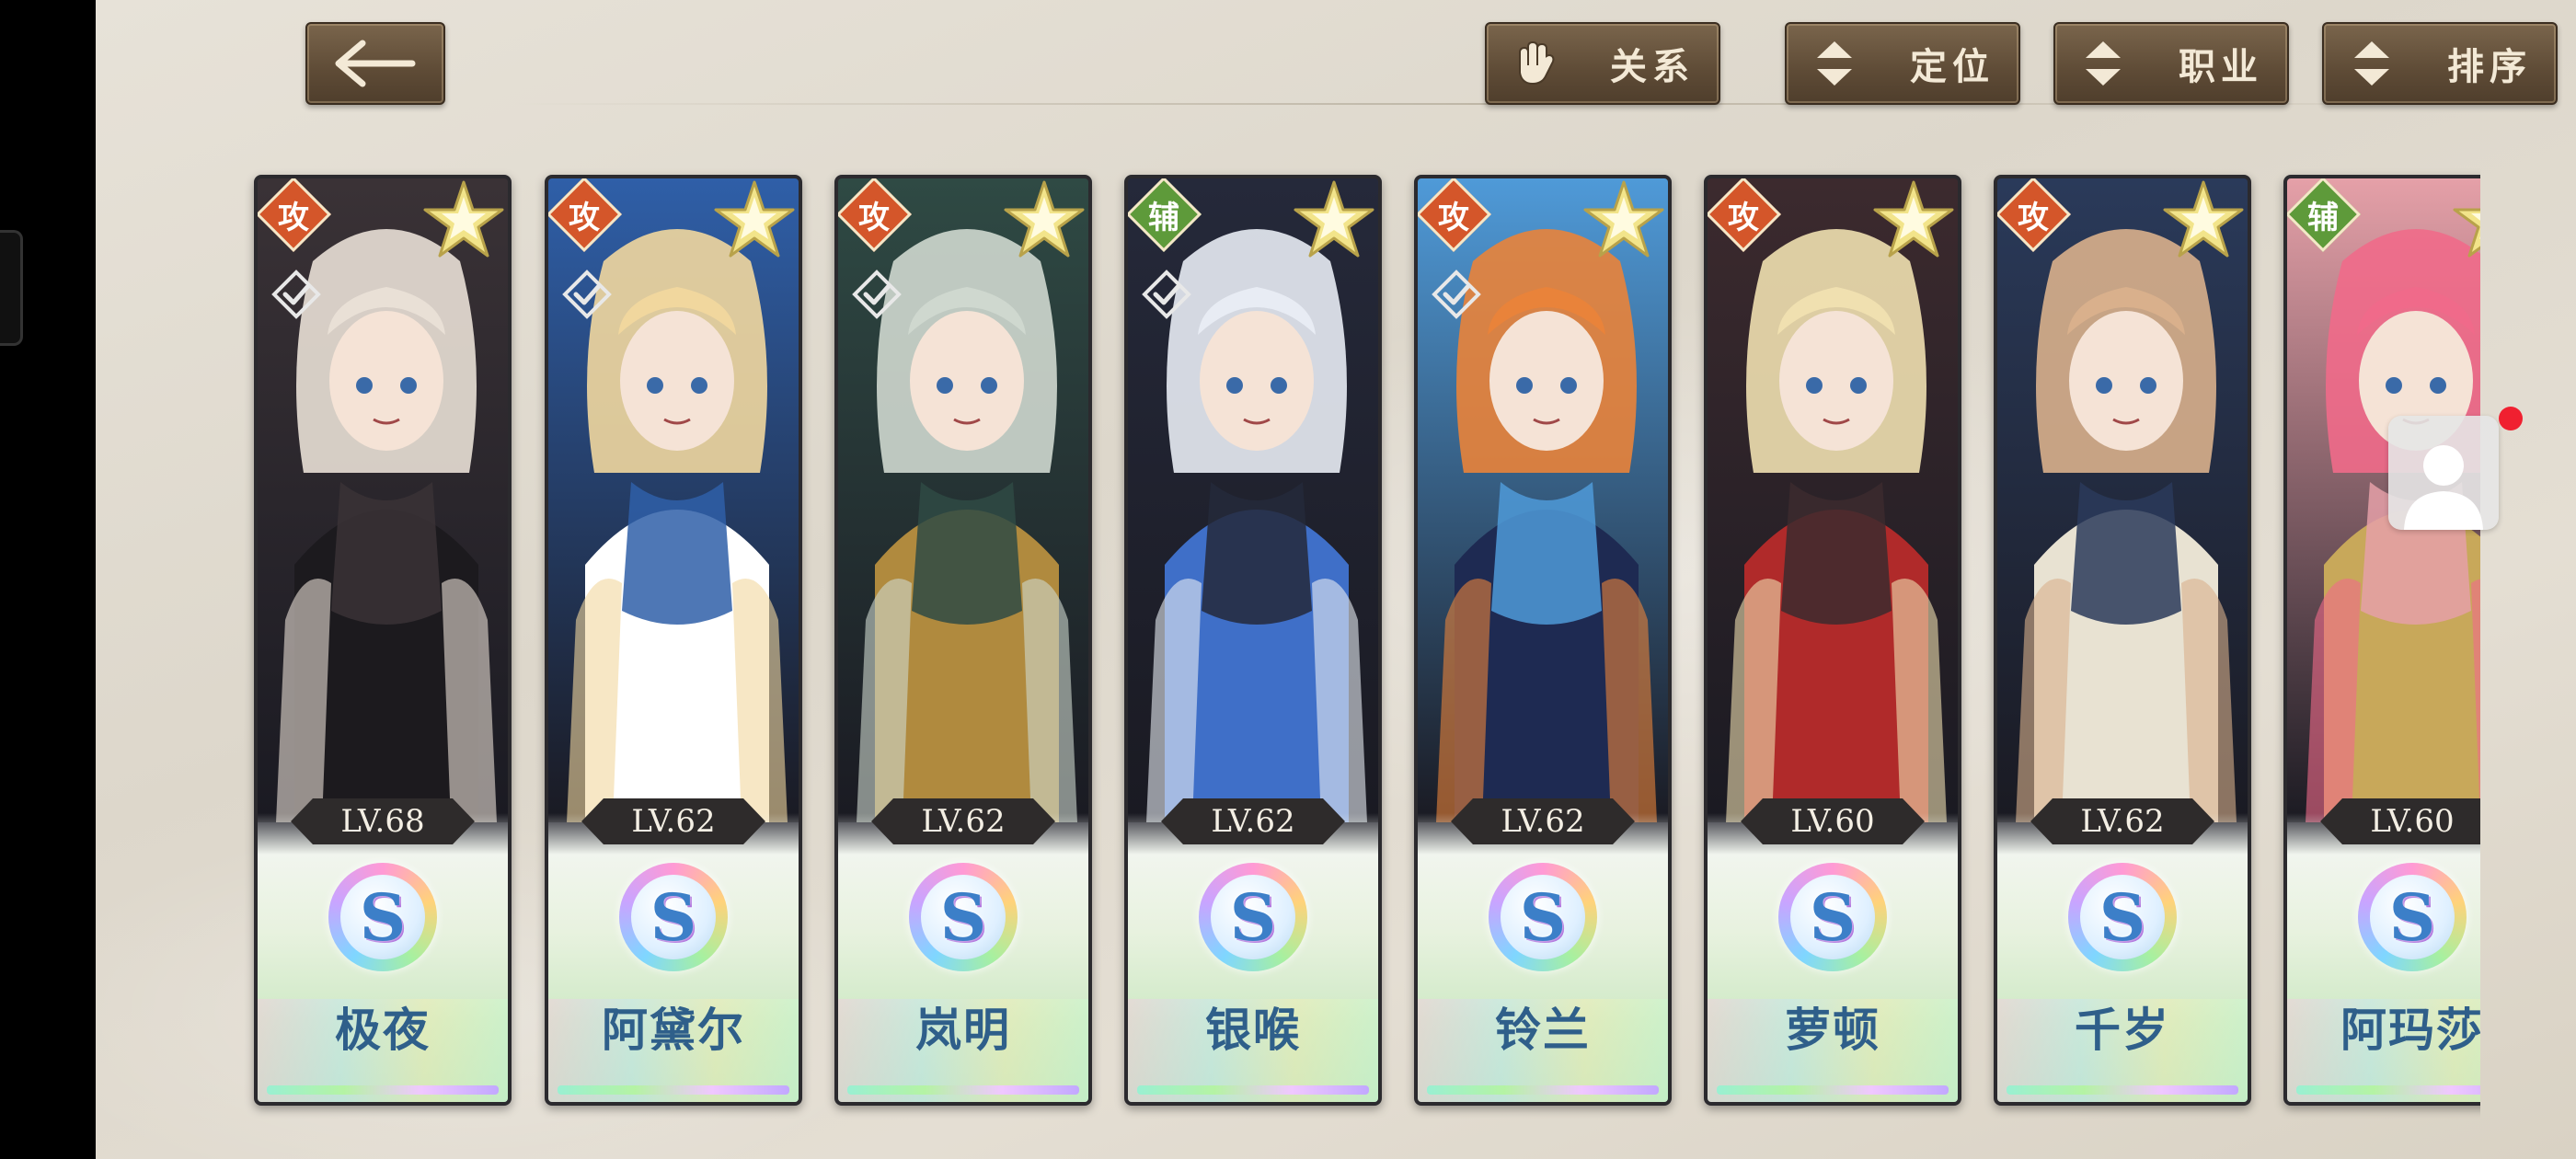  What do you see at coordinates (11, 288) in the screenshot?
I see `side-handle` at bounding box center [11, 288].